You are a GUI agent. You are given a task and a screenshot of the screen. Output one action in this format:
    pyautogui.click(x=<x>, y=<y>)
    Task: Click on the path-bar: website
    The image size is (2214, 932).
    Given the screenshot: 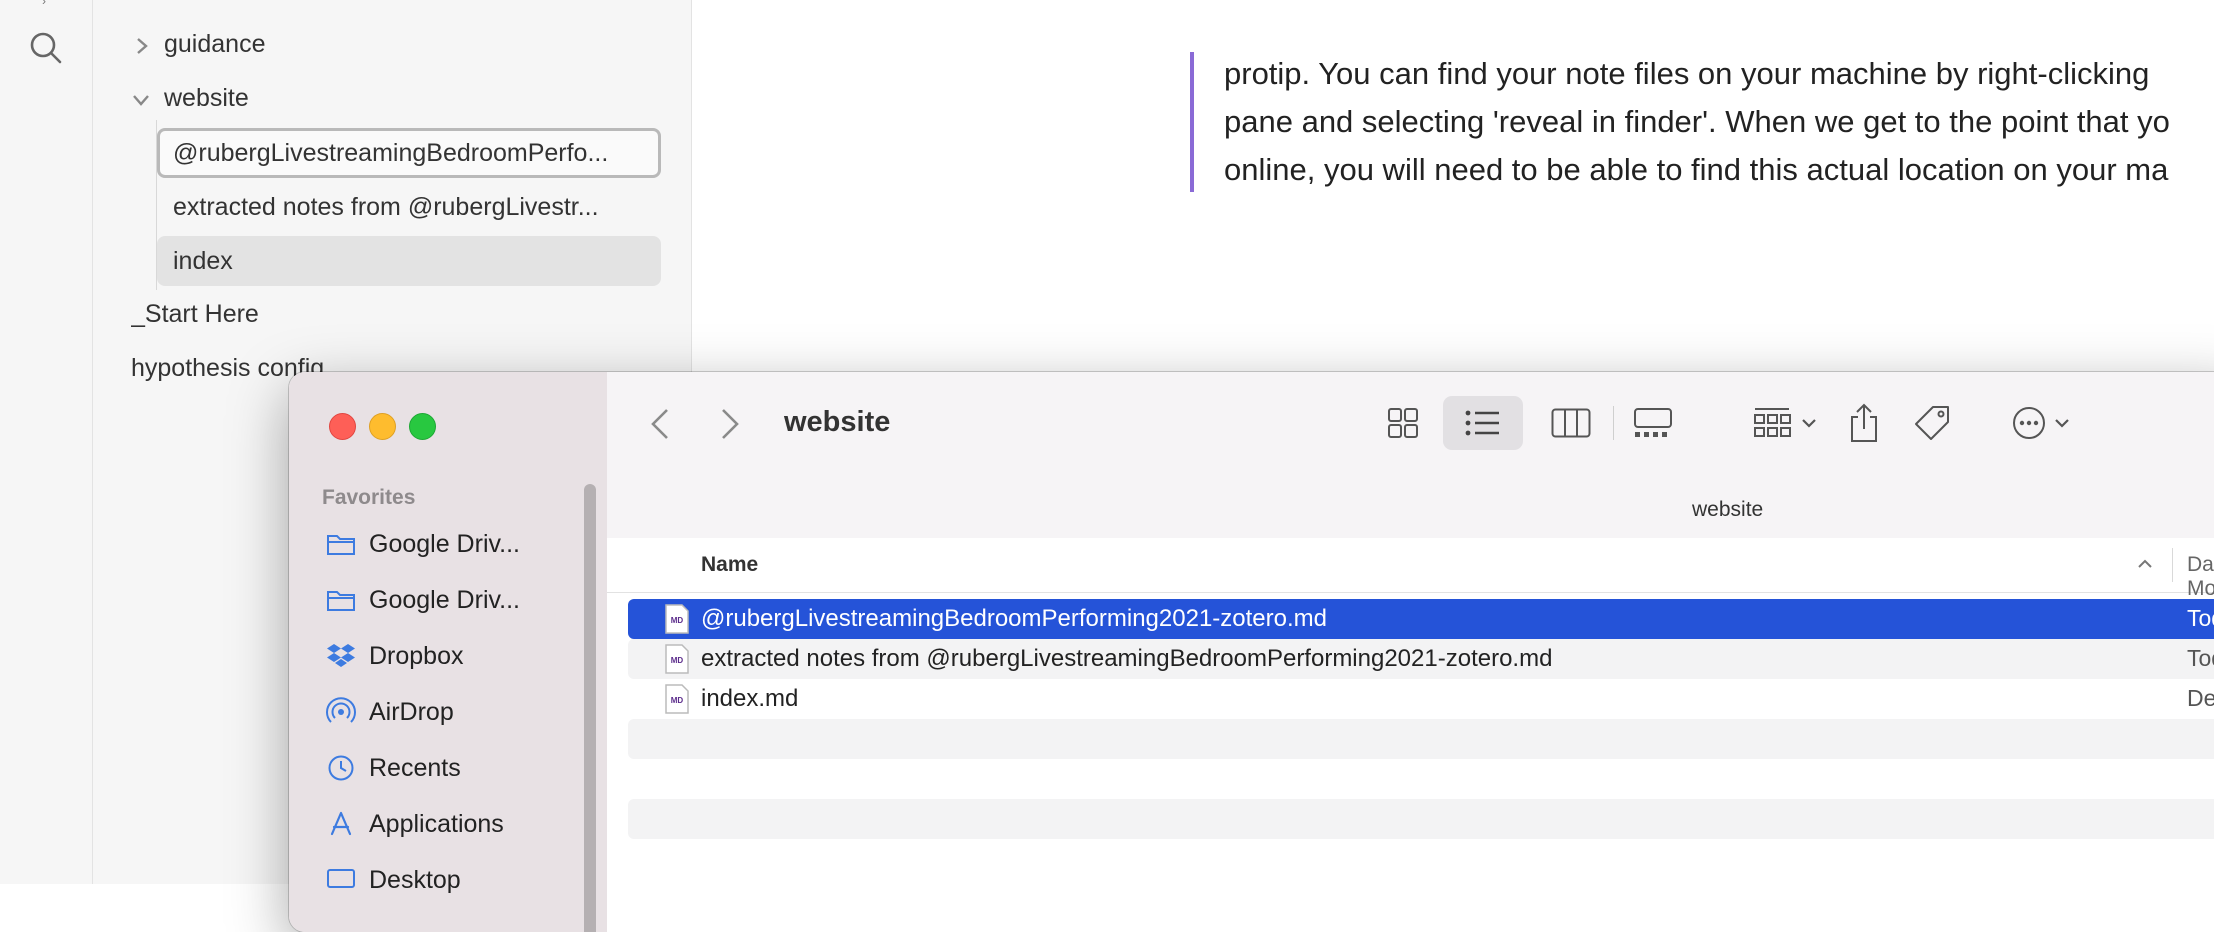 What is the action you would take?
    pyautogui.click(x=1410, y=510)
    